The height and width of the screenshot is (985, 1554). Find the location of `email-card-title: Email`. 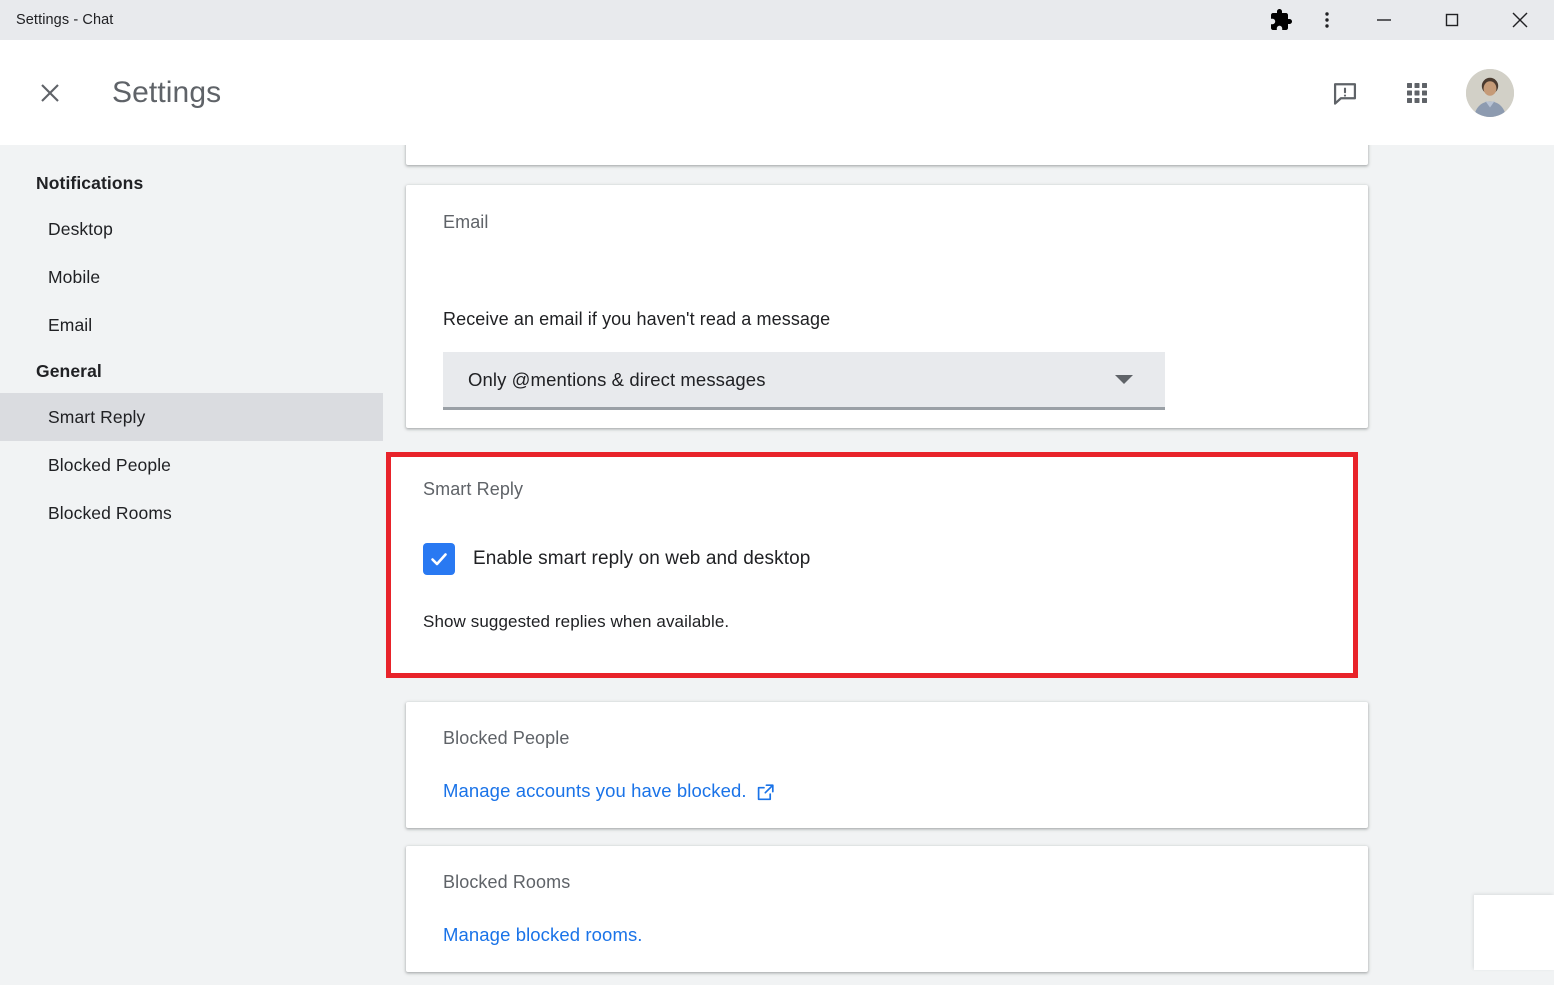

email-card-title: Email is located at coordinates (466, 222).